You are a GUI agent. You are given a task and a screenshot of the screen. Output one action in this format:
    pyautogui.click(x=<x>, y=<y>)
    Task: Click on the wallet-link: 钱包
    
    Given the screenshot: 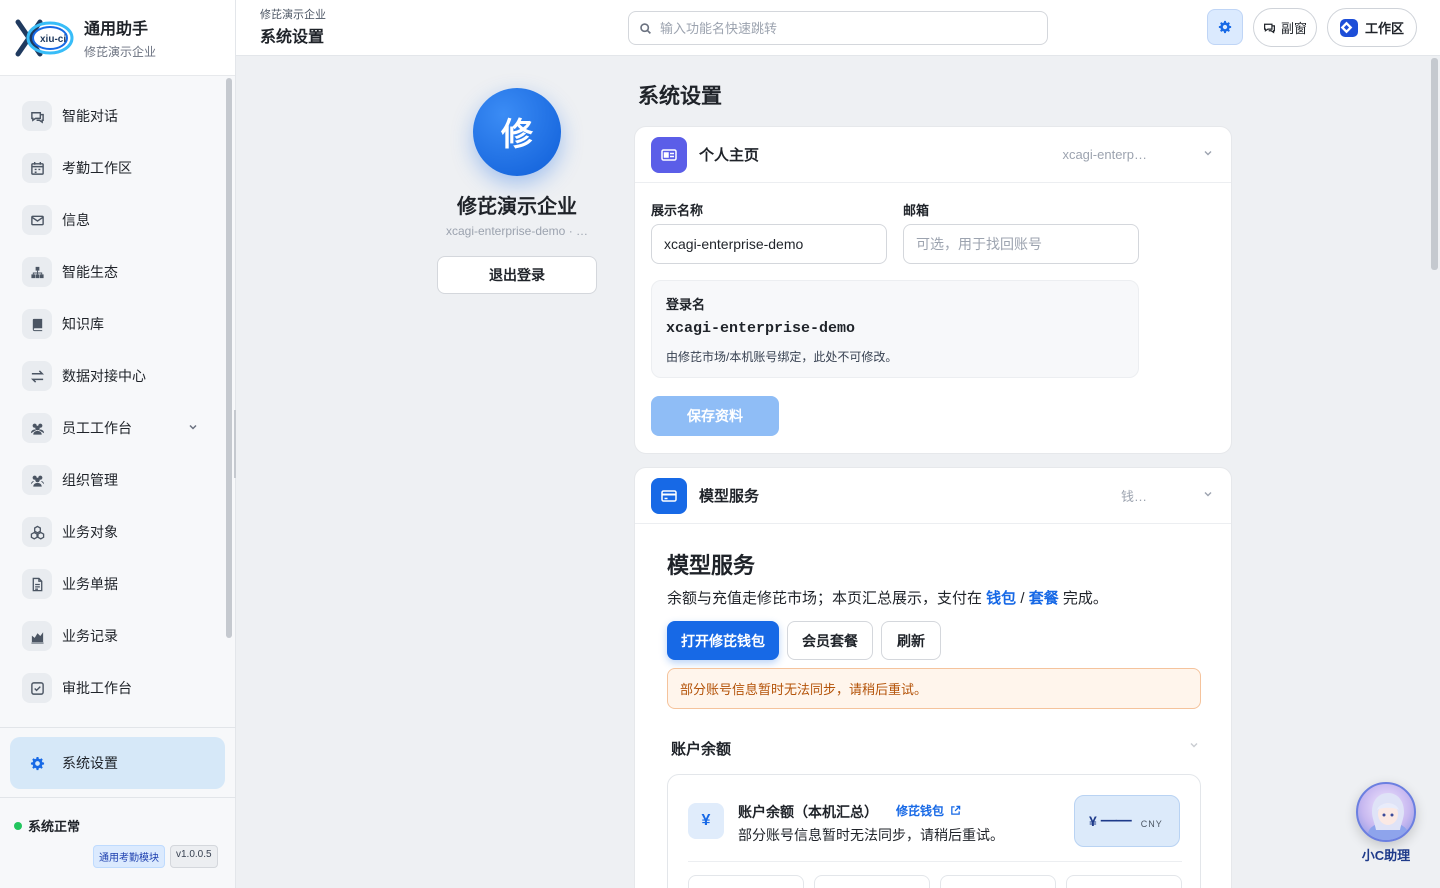 What is the action you would take?
    pyautogui.click(x=1001, y=598)
    